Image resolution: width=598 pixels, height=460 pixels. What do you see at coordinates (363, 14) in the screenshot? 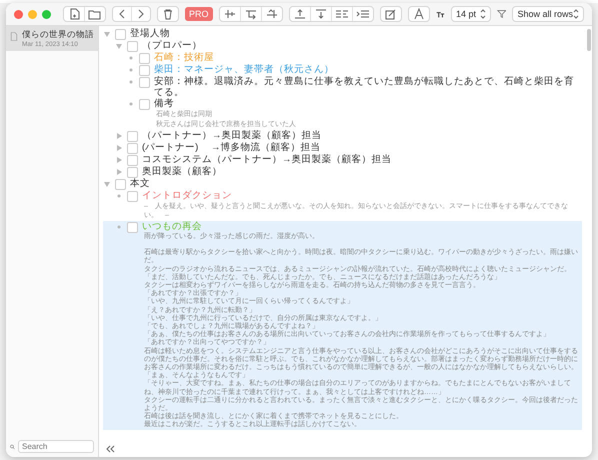
I see `indent-icon` at bounding box center [363, 14].